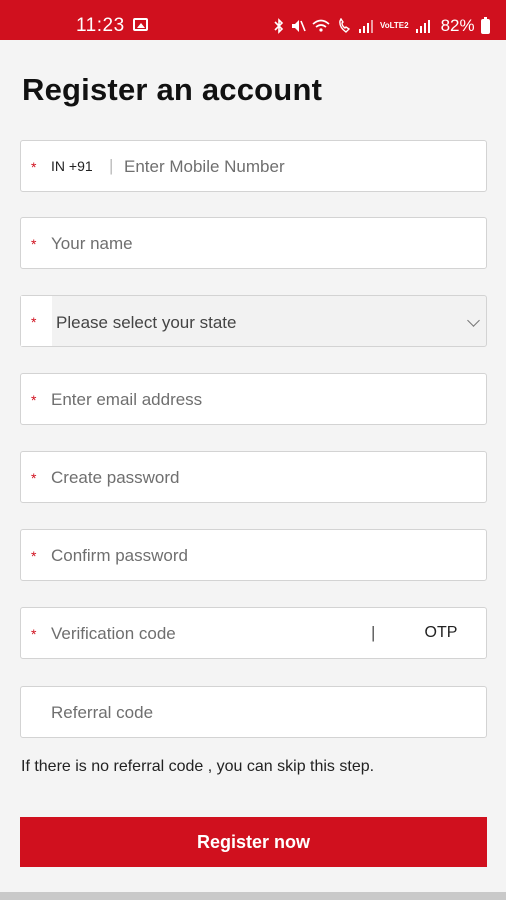  Describe the element at coordinates (102, 712) in the screenshot. I see `referral-code-placeholder: Referral code` at that location.